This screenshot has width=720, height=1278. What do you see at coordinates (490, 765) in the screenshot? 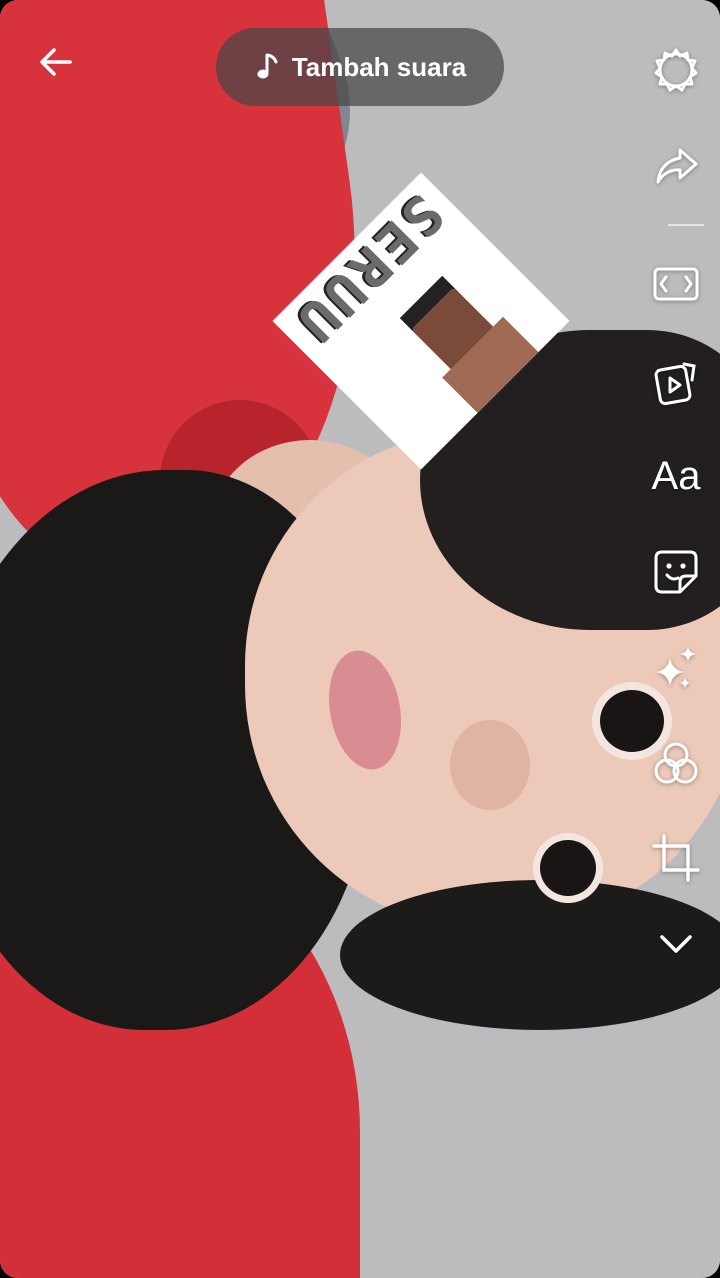
I see `photo-region-nose` at bounding box center [490, 765].